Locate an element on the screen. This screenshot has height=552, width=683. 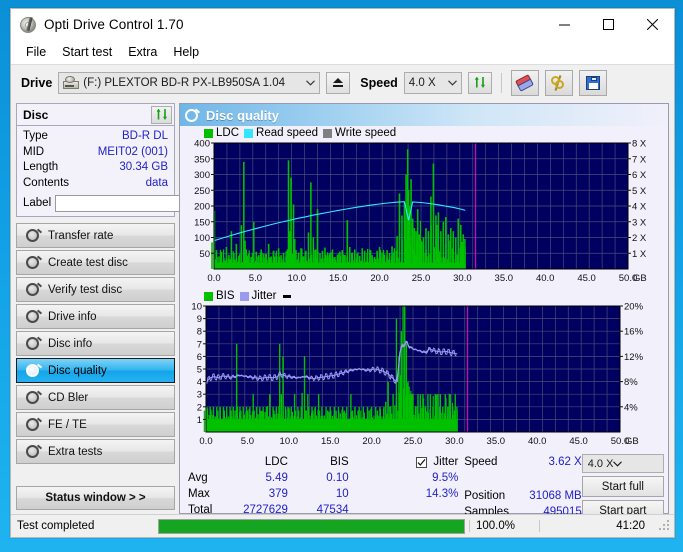
sidebar-item-transfer-rate: Transfer rate is located at coordinates (95, 235).